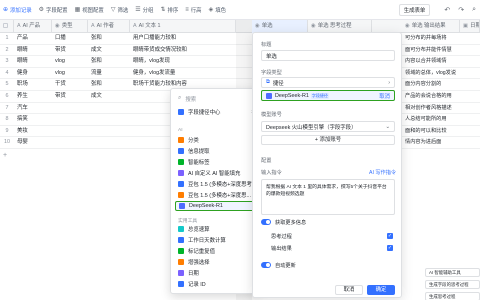 The width and height of the screenshot is (480, 300). Describe the element at coordinates (33, 74) in the screenshot. I see `cell-product: 健身` at that location.